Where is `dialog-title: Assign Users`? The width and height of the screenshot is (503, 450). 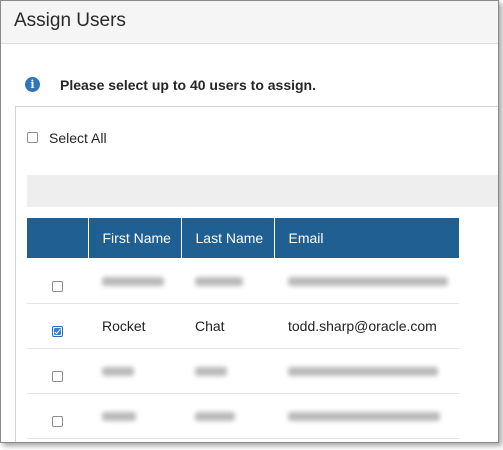
dialog-title: Assign Users is located at coordinates (70, 20).